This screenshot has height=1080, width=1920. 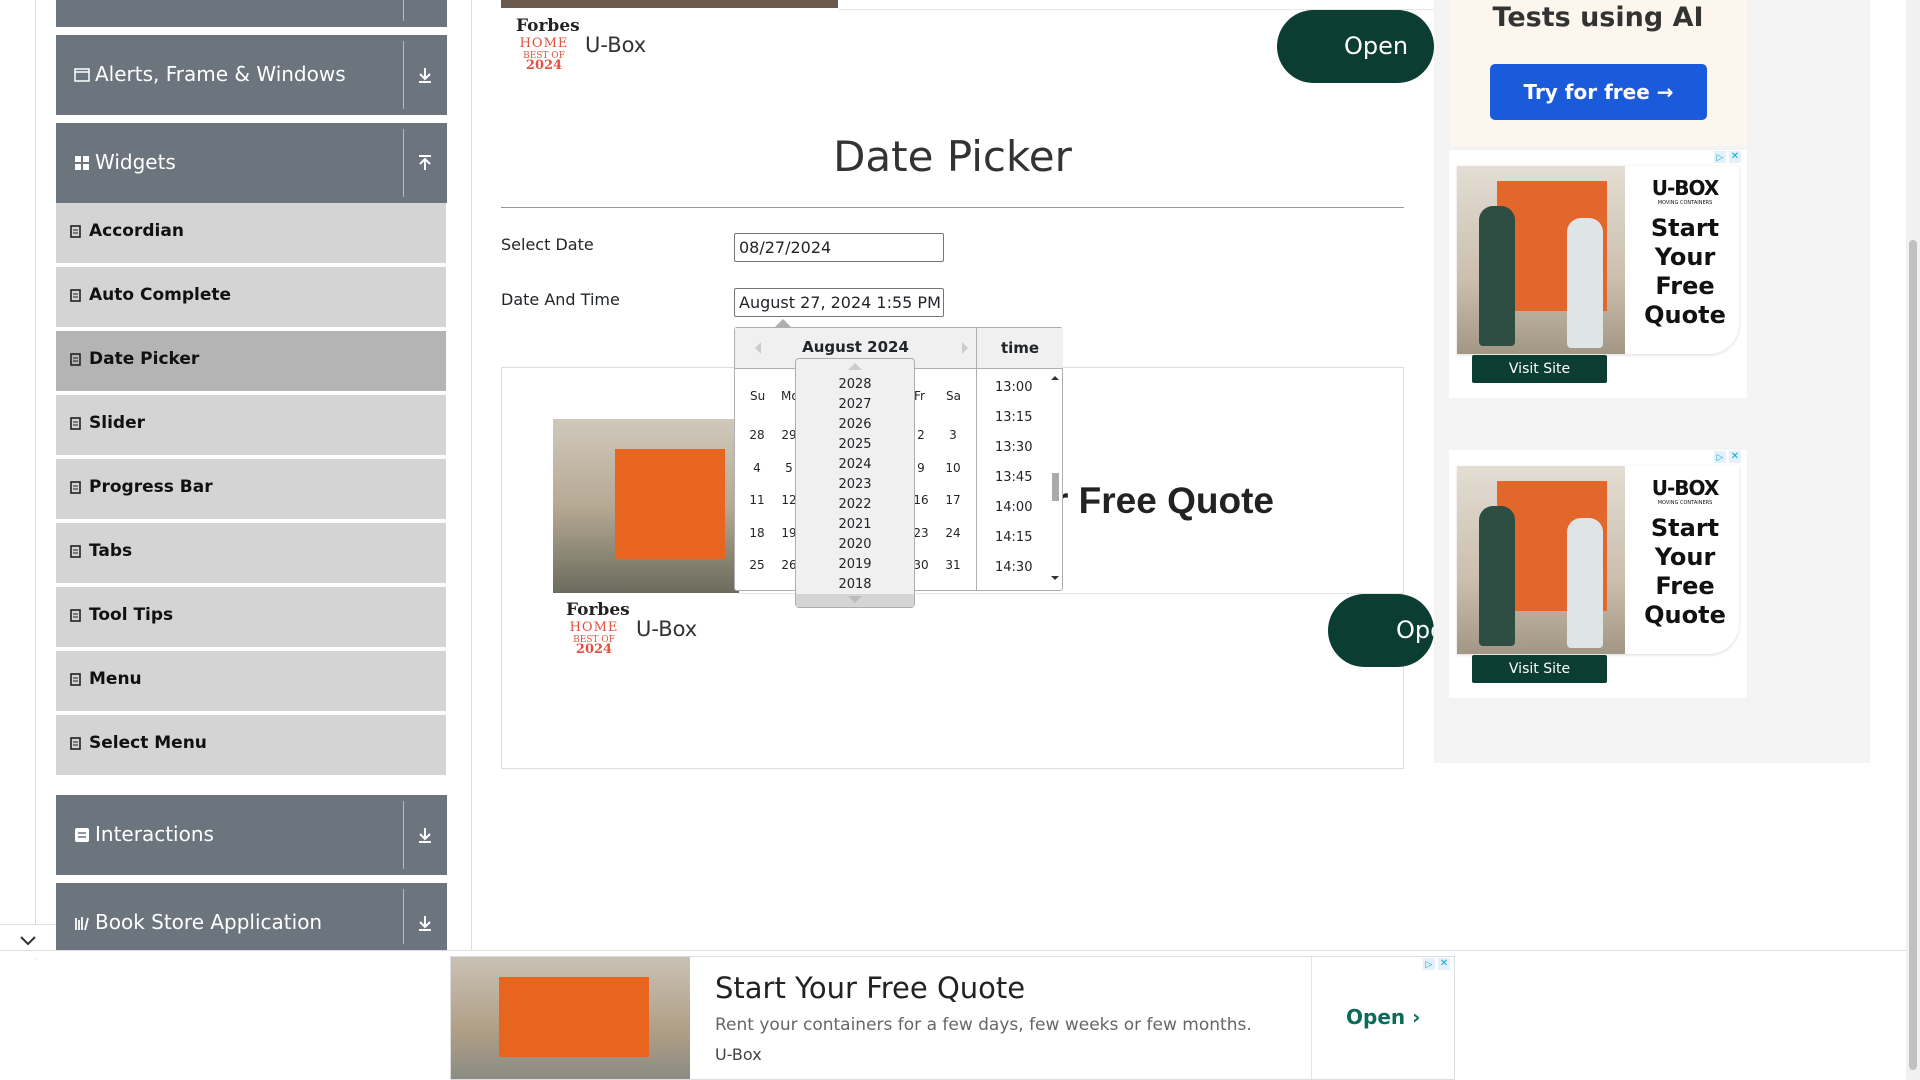 I want to click on chevron-down-icon, so click(x=28, y=941).